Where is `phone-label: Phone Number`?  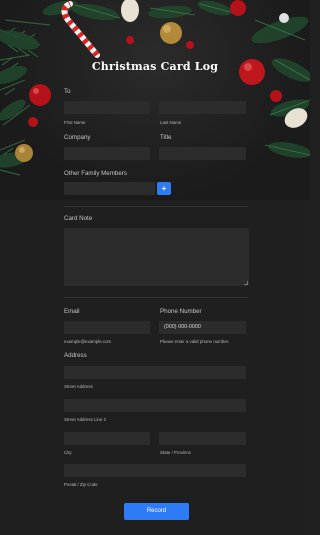
phone-label: Phone Number is located at coordinates (181, 311).